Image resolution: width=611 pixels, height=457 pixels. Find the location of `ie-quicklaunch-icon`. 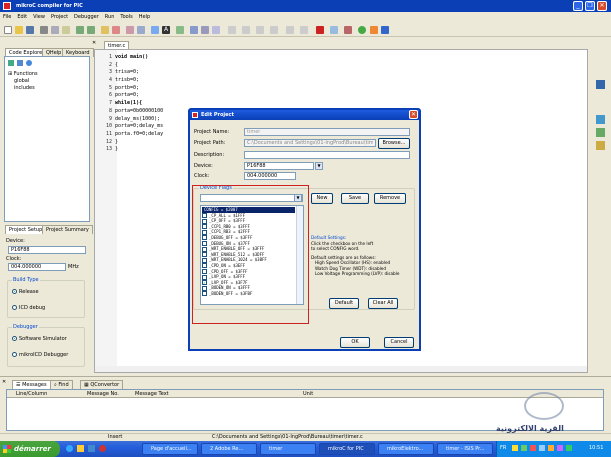

ie-quicklaunch-icon is located at coordinates (69, 448).